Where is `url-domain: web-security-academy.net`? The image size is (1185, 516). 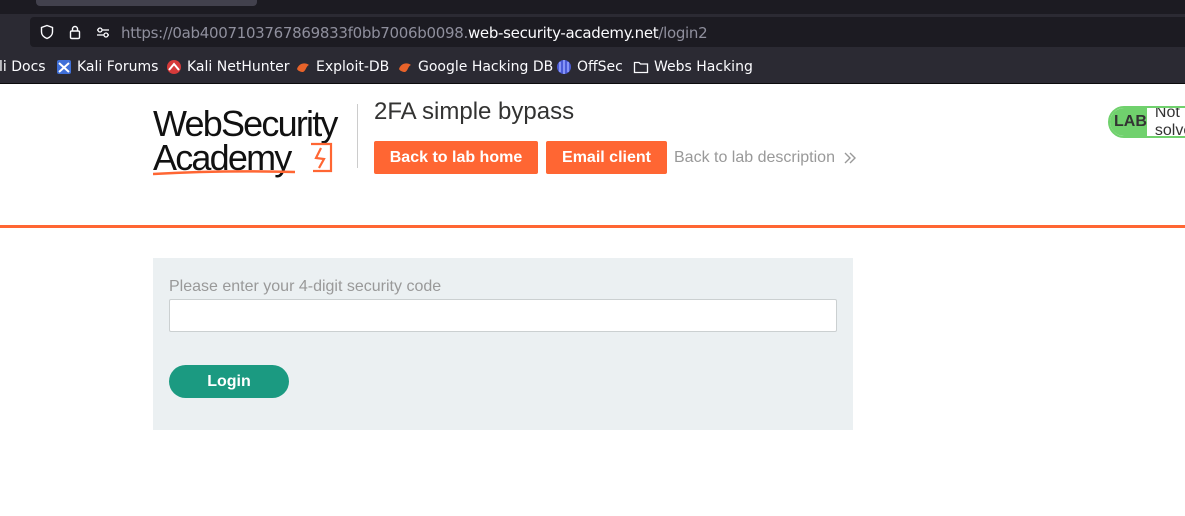 url-domain: web-security-academy.net is located at coordinates (563, 33).